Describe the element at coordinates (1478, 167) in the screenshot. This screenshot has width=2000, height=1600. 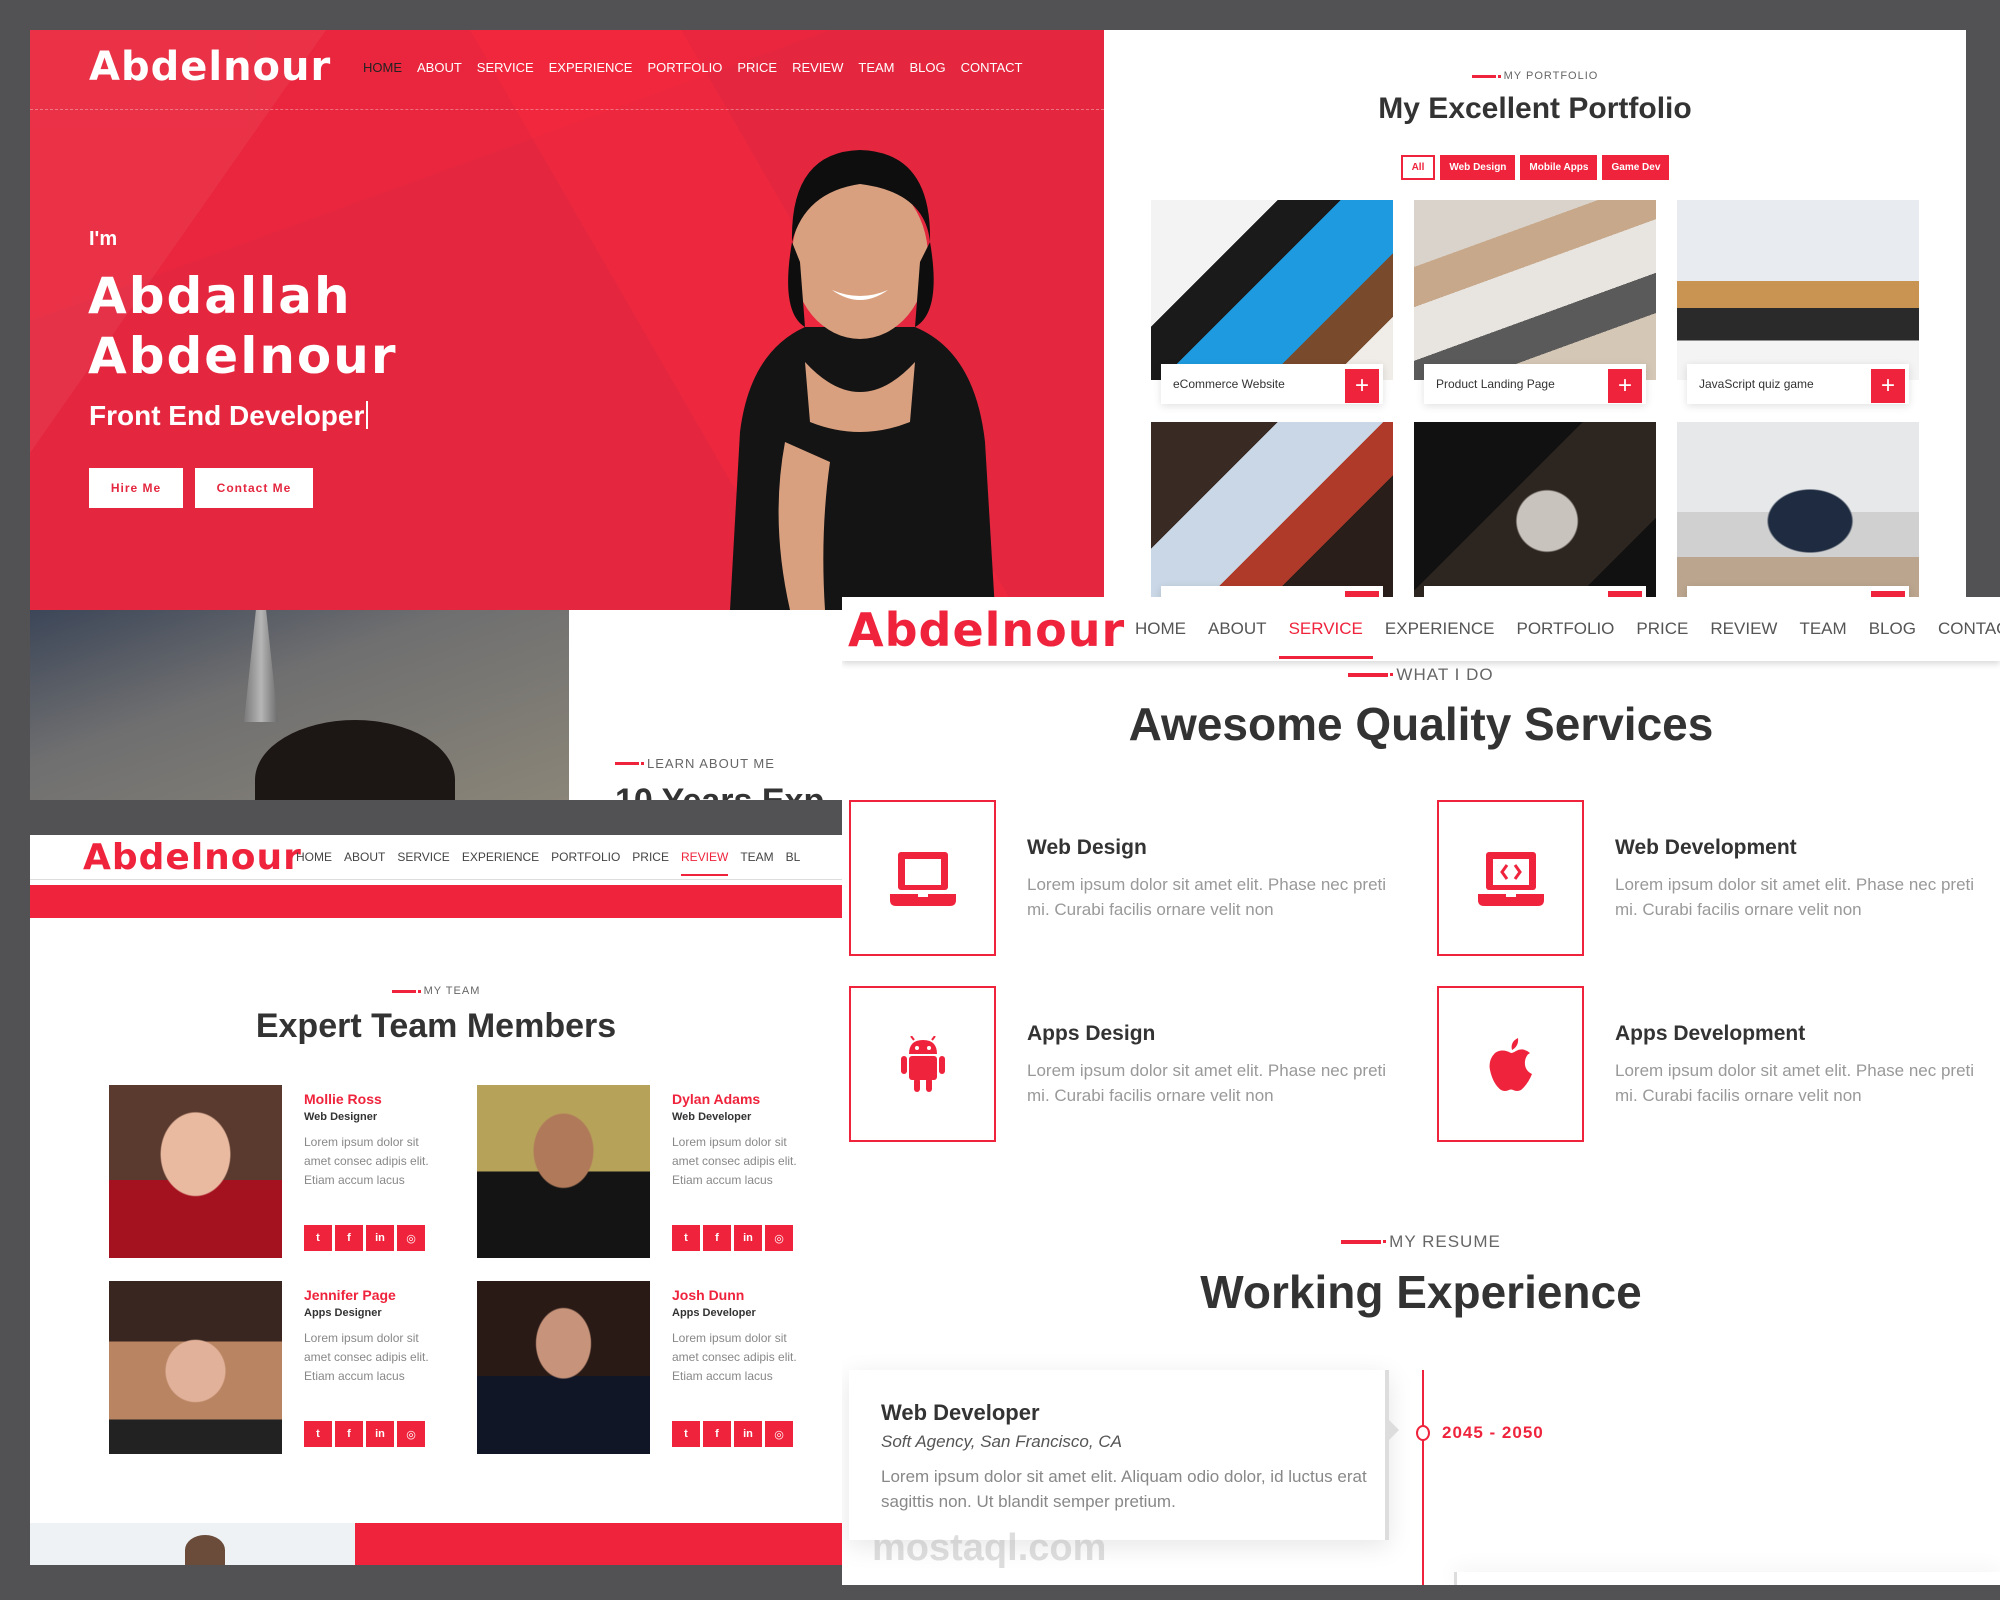
I see `filter-web-design: Web Design` at that location.